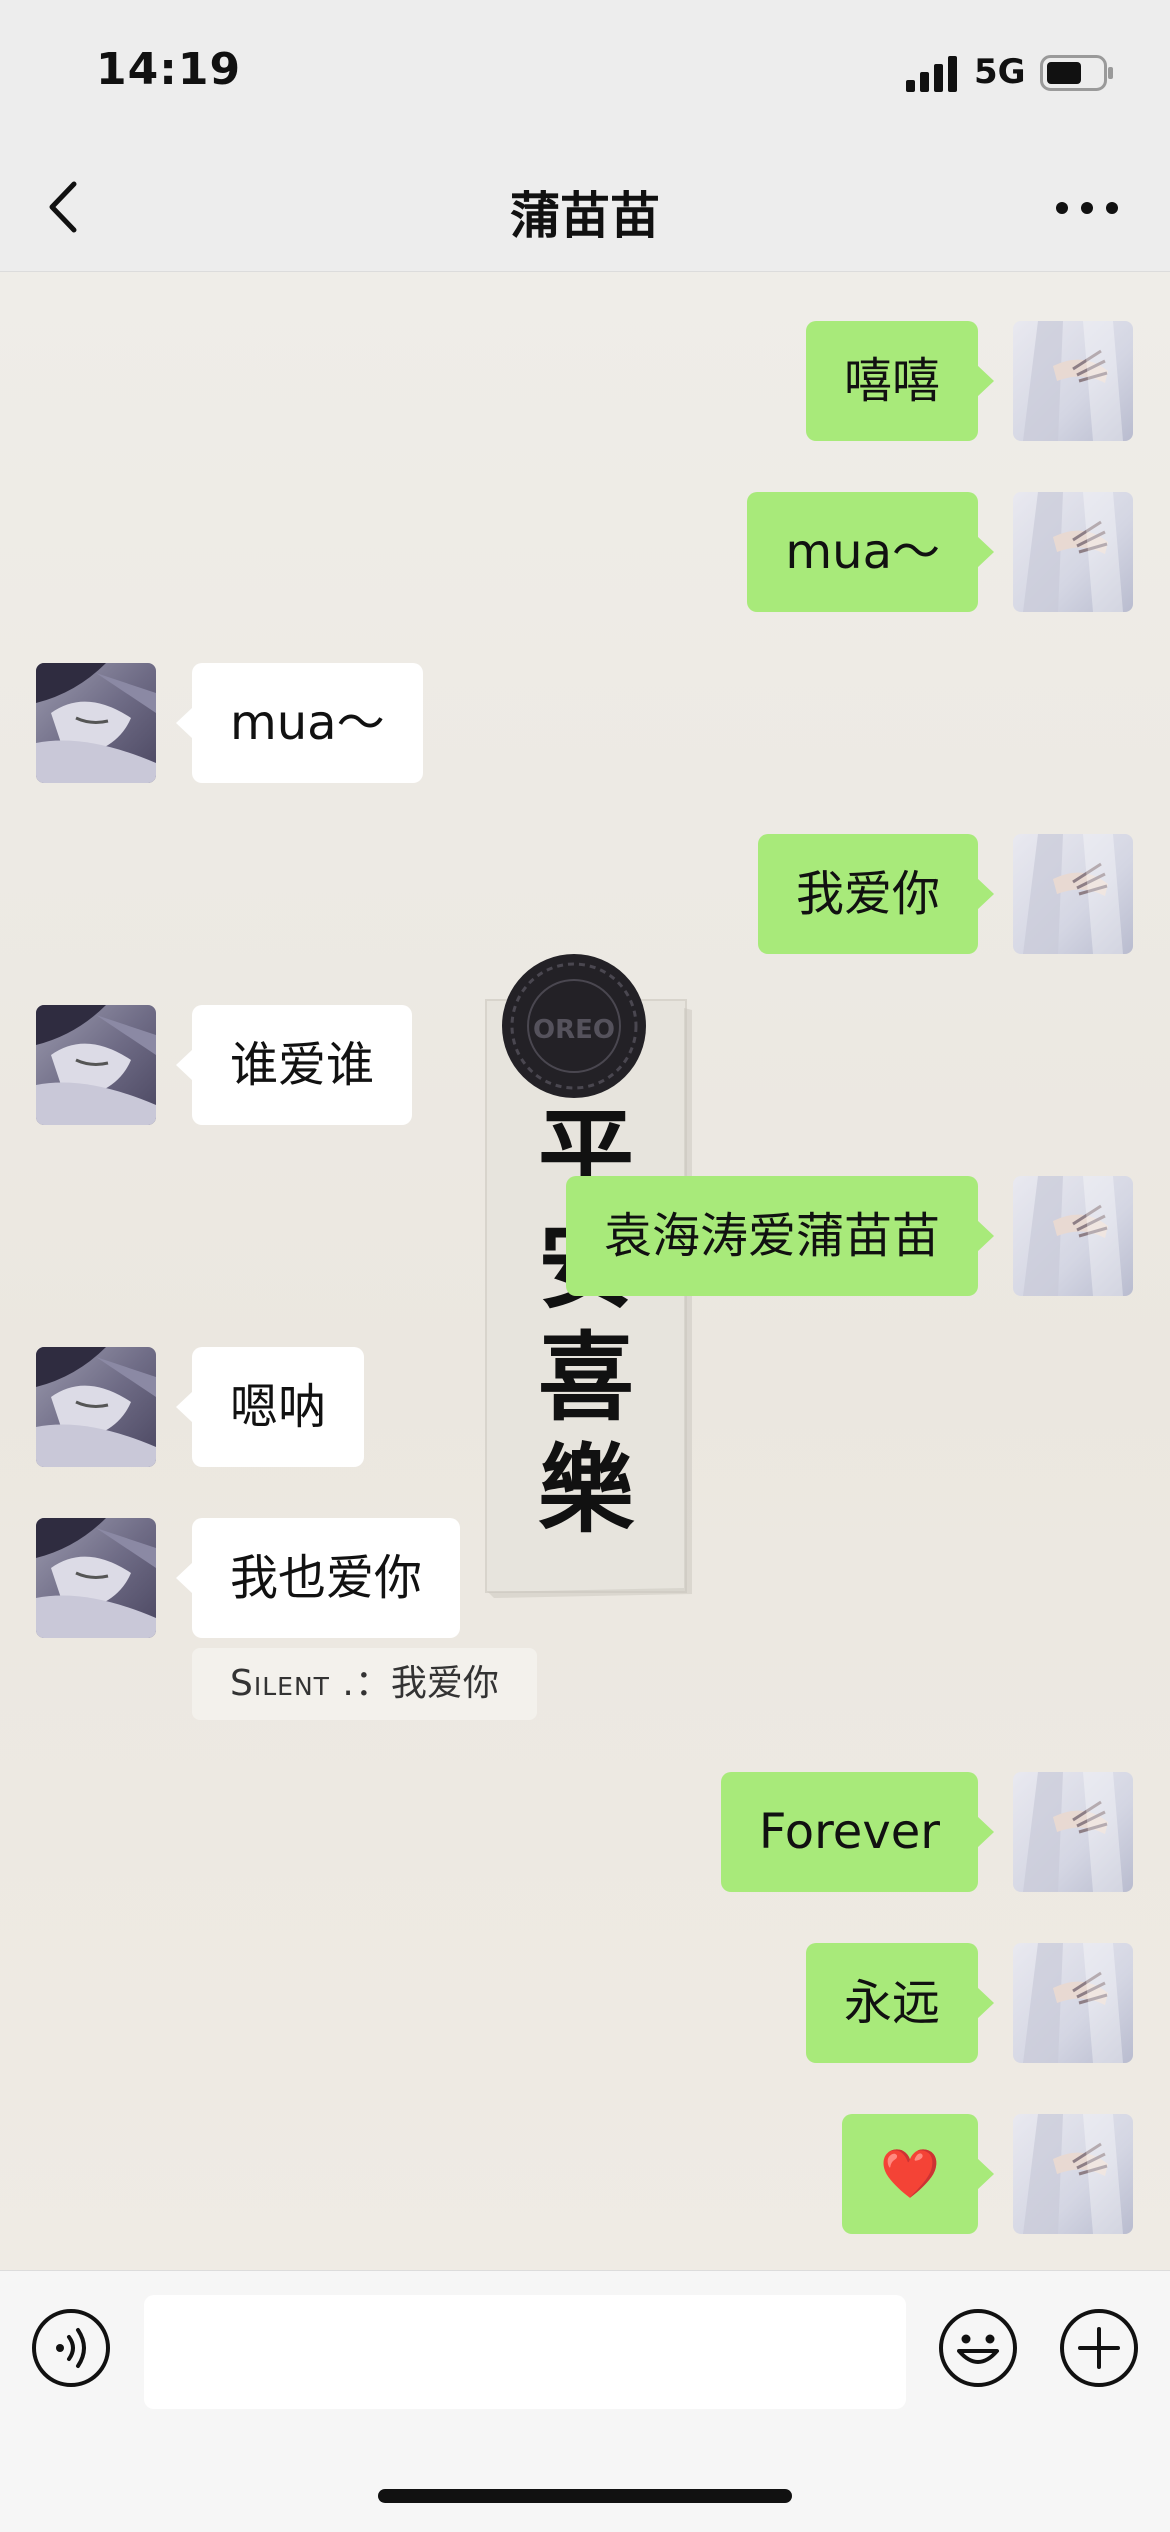  I want to click on quoted-reply: Silent .：我爱你, so click(364, 1684).